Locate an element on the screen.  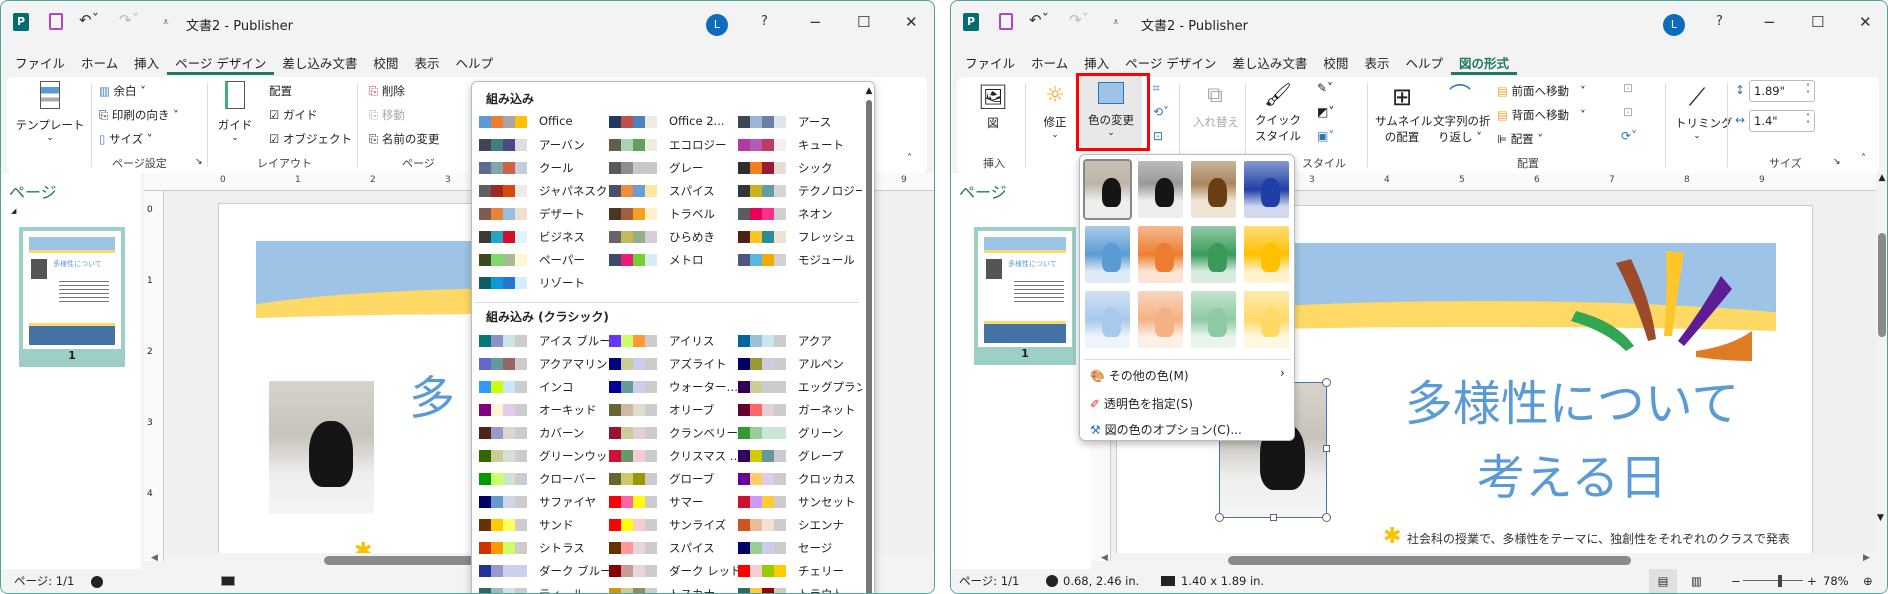
scroll-up-icon: ▲ is located at coordinates (868, 91).